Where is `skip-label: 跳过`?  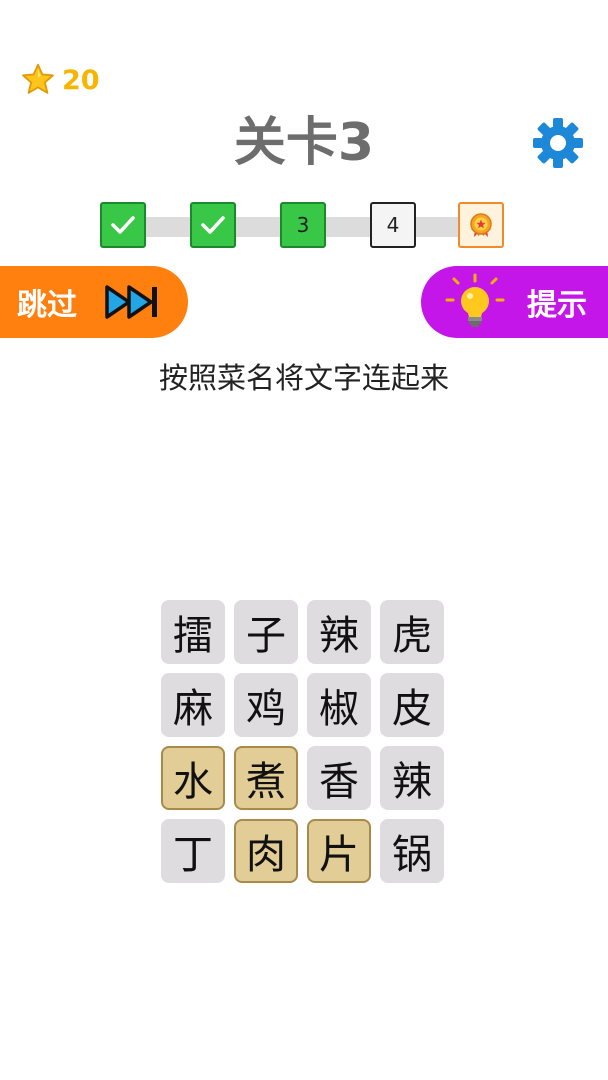
skip-label: 跳过 is located at coordinates (47, 305).